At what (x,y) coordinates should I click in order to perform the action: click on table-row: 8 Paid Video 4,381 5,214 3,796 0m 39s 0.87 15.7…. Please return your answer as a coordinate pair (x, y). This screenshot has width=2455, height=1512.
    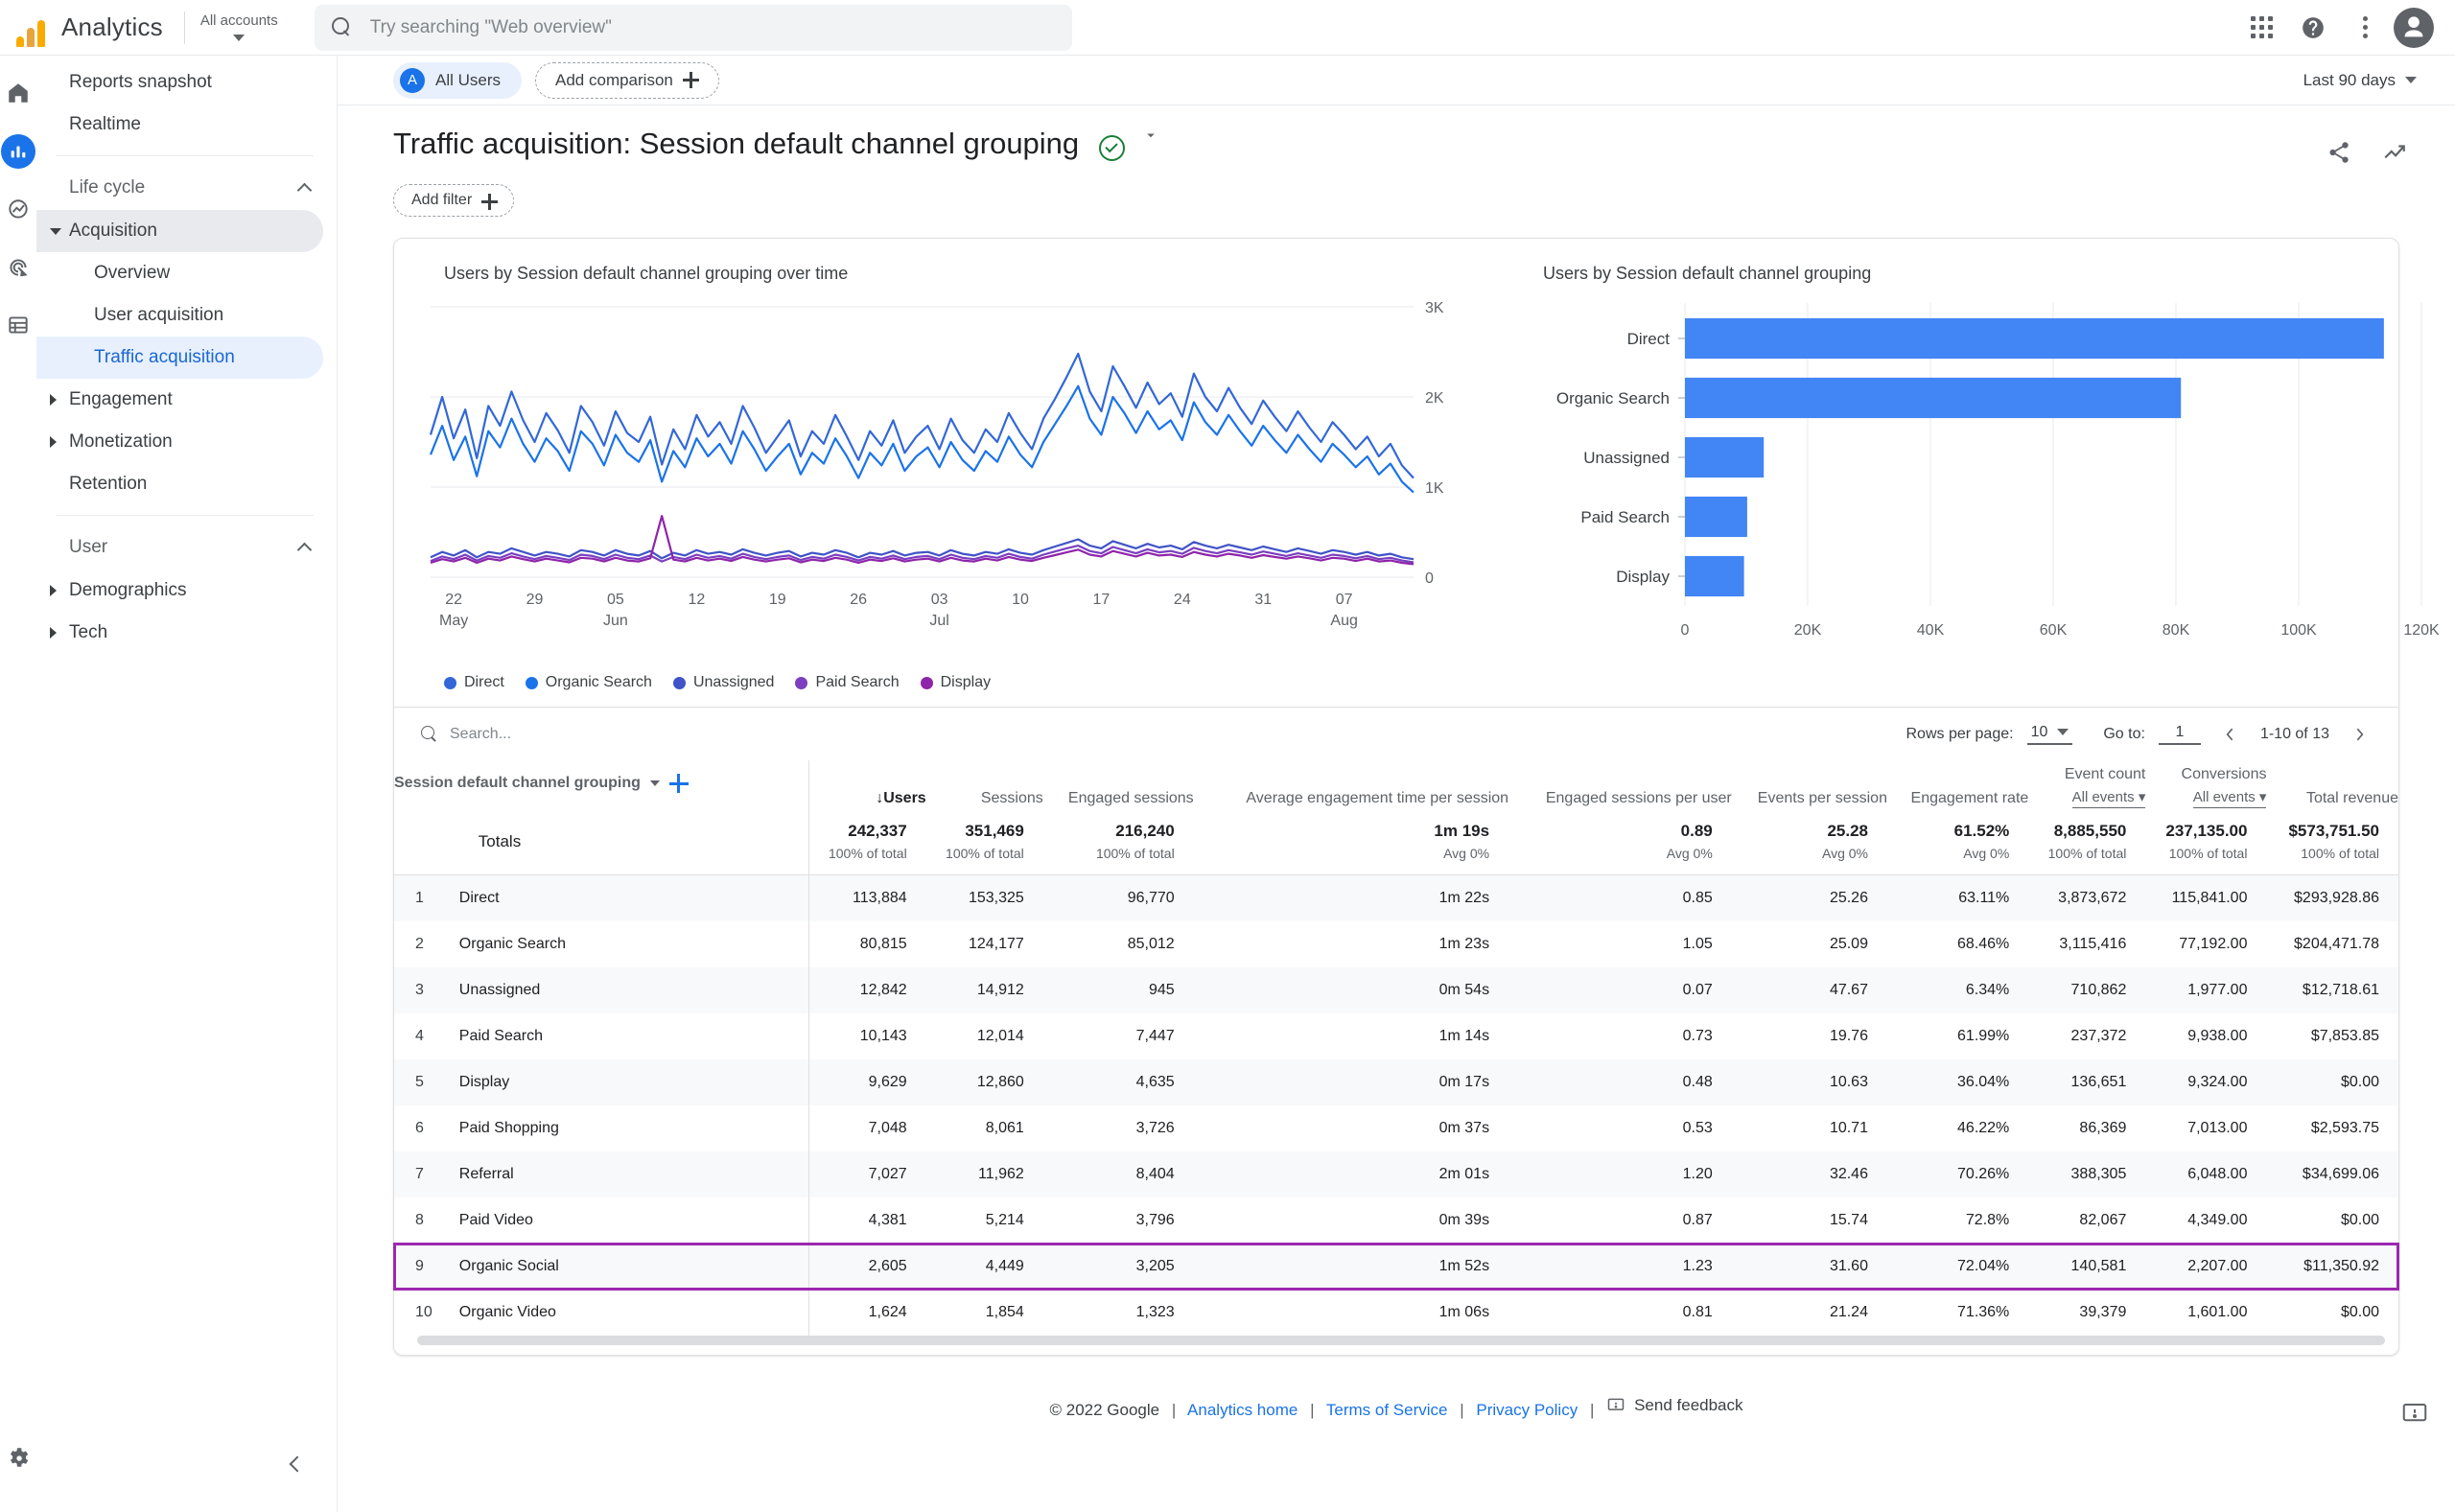
    Looking at the image, I should click on (1396, 1221).